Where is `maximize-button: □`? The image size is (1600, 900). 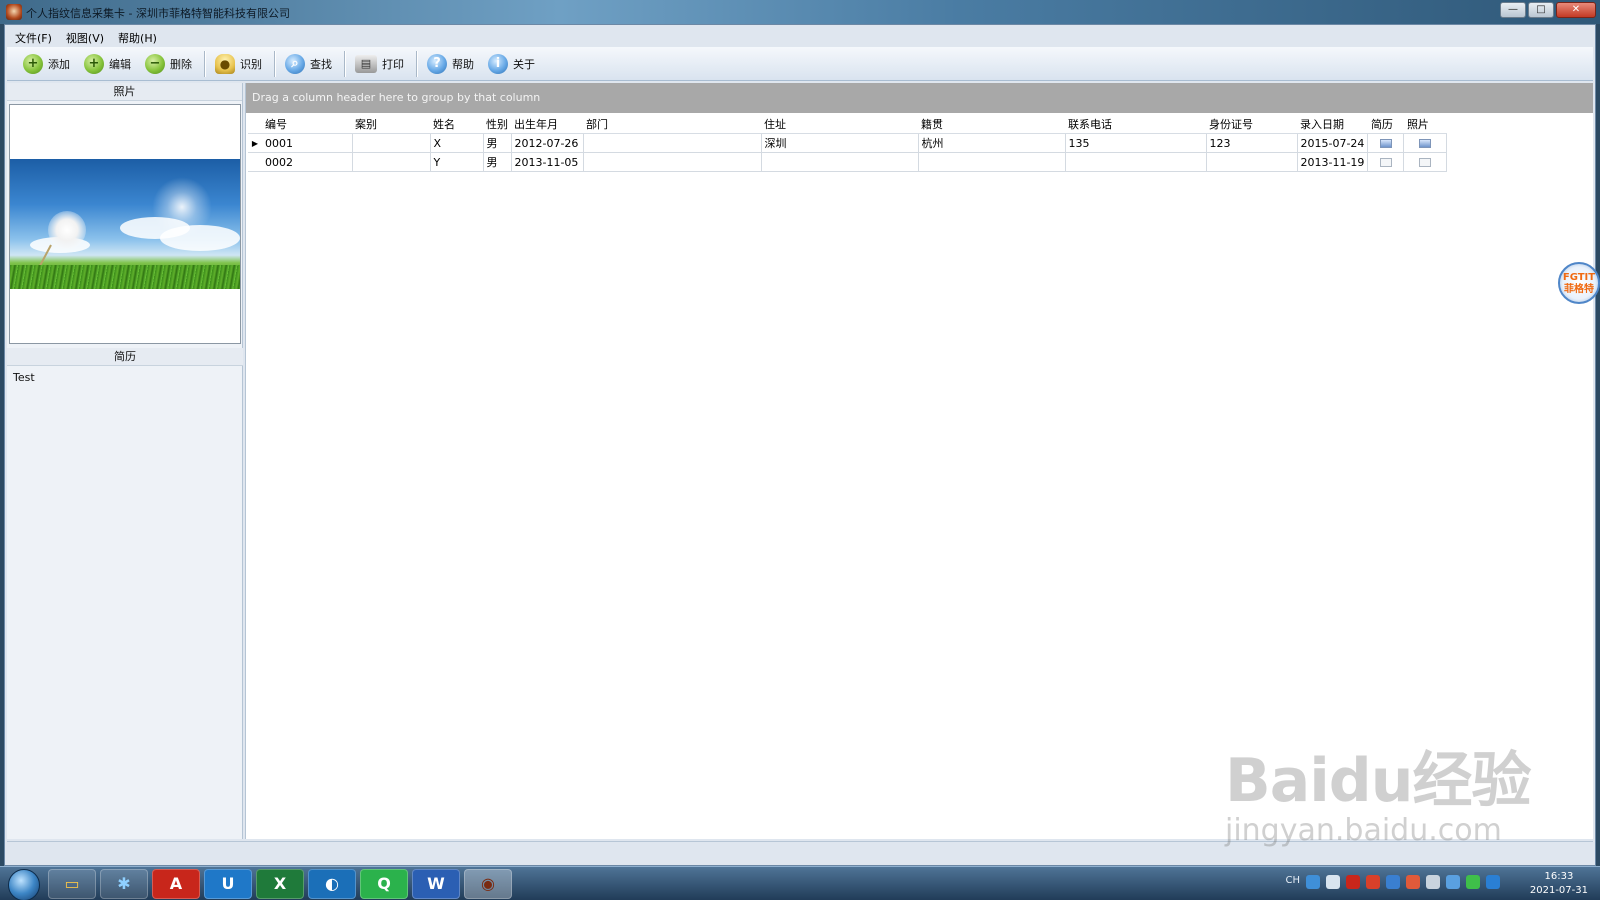
maximize-button: □ is located at coordinates (1541, 10).